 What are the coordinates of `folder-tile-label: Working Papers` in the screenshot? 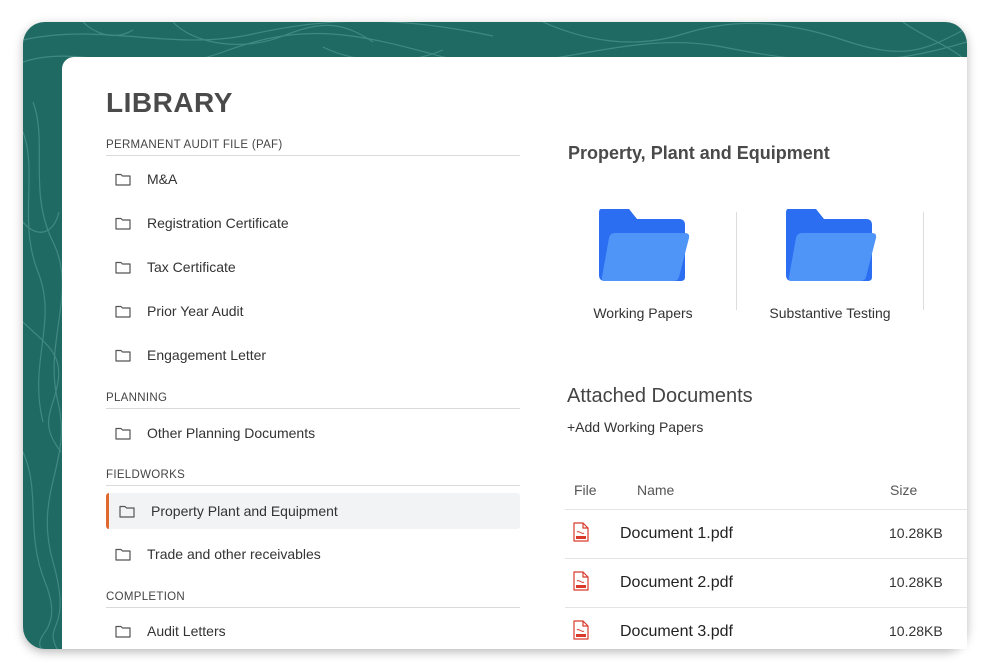 It's located at (643, 313).